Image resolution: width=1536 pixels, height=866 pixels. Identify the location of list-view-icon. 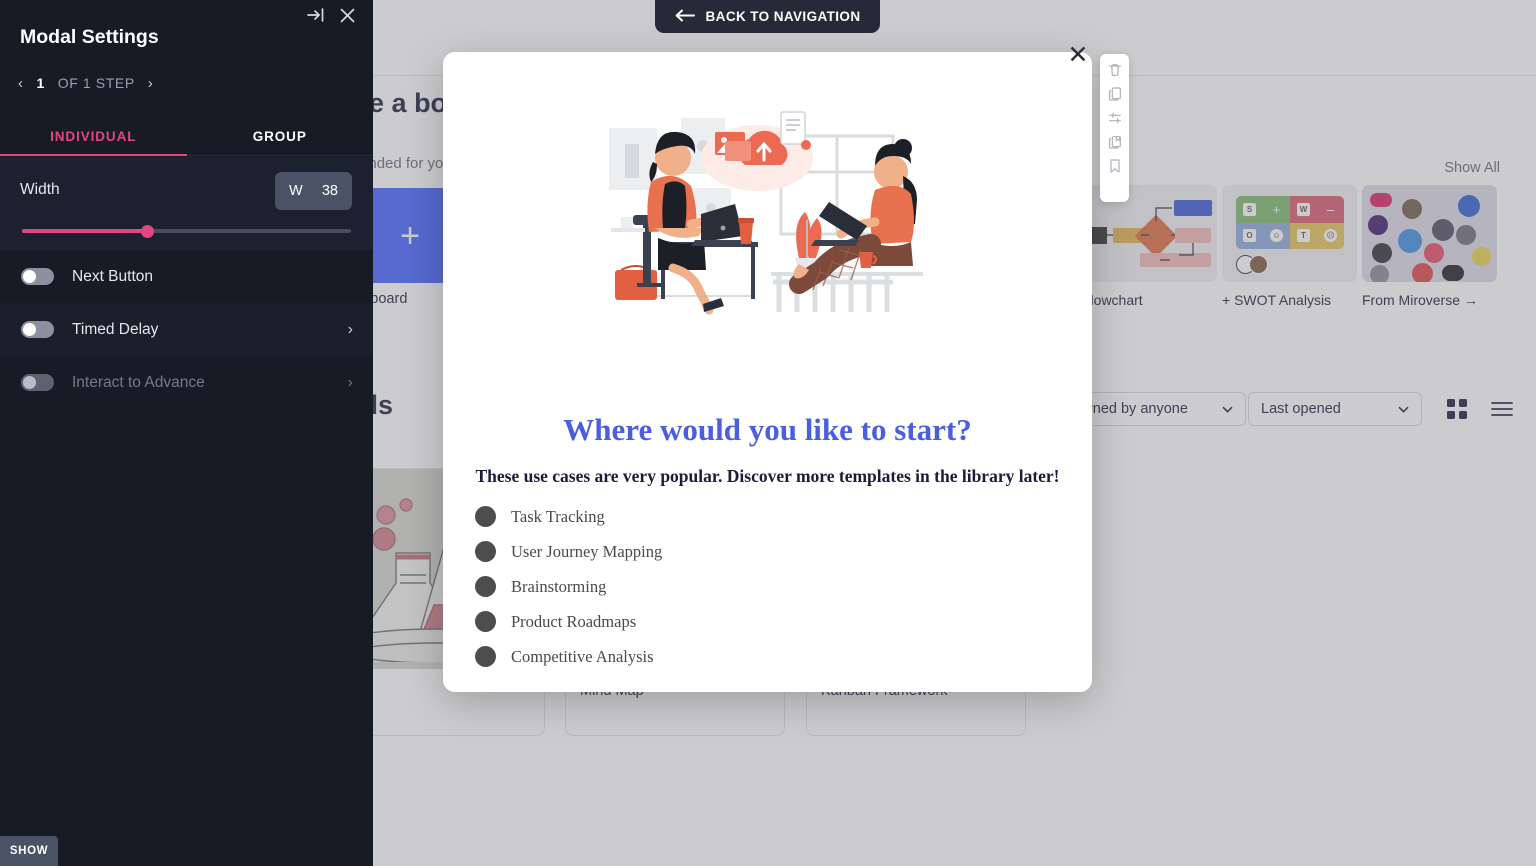
(1502, 409).